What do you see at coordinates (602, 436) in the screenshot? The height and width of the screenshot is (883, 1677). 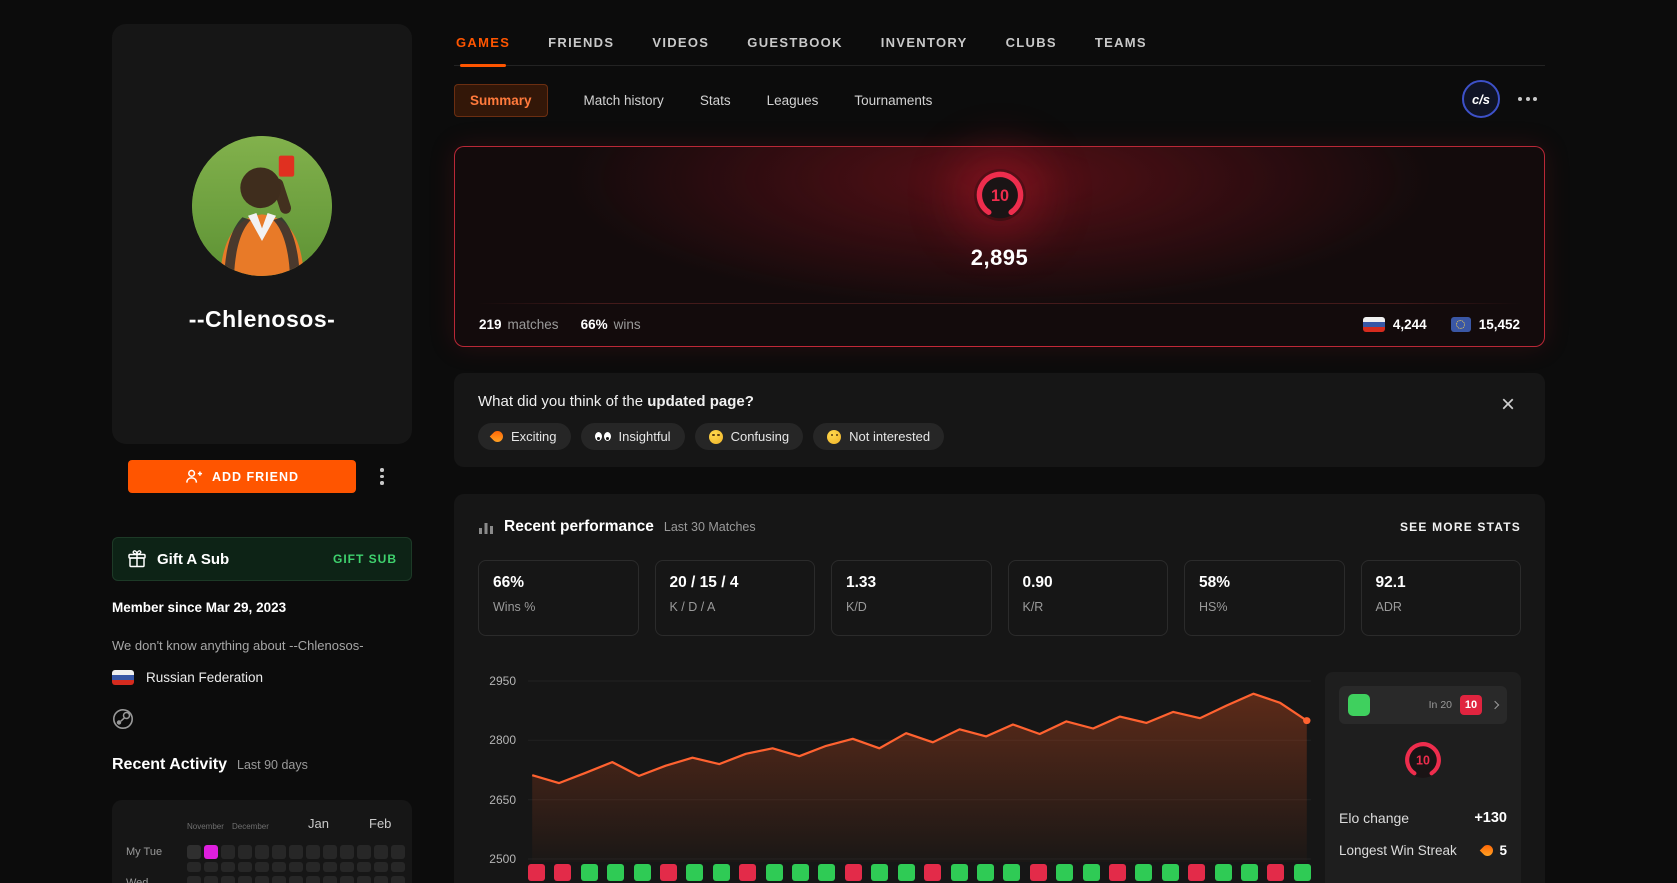 I see `eyes-icon` at bounding box center [602, 436].